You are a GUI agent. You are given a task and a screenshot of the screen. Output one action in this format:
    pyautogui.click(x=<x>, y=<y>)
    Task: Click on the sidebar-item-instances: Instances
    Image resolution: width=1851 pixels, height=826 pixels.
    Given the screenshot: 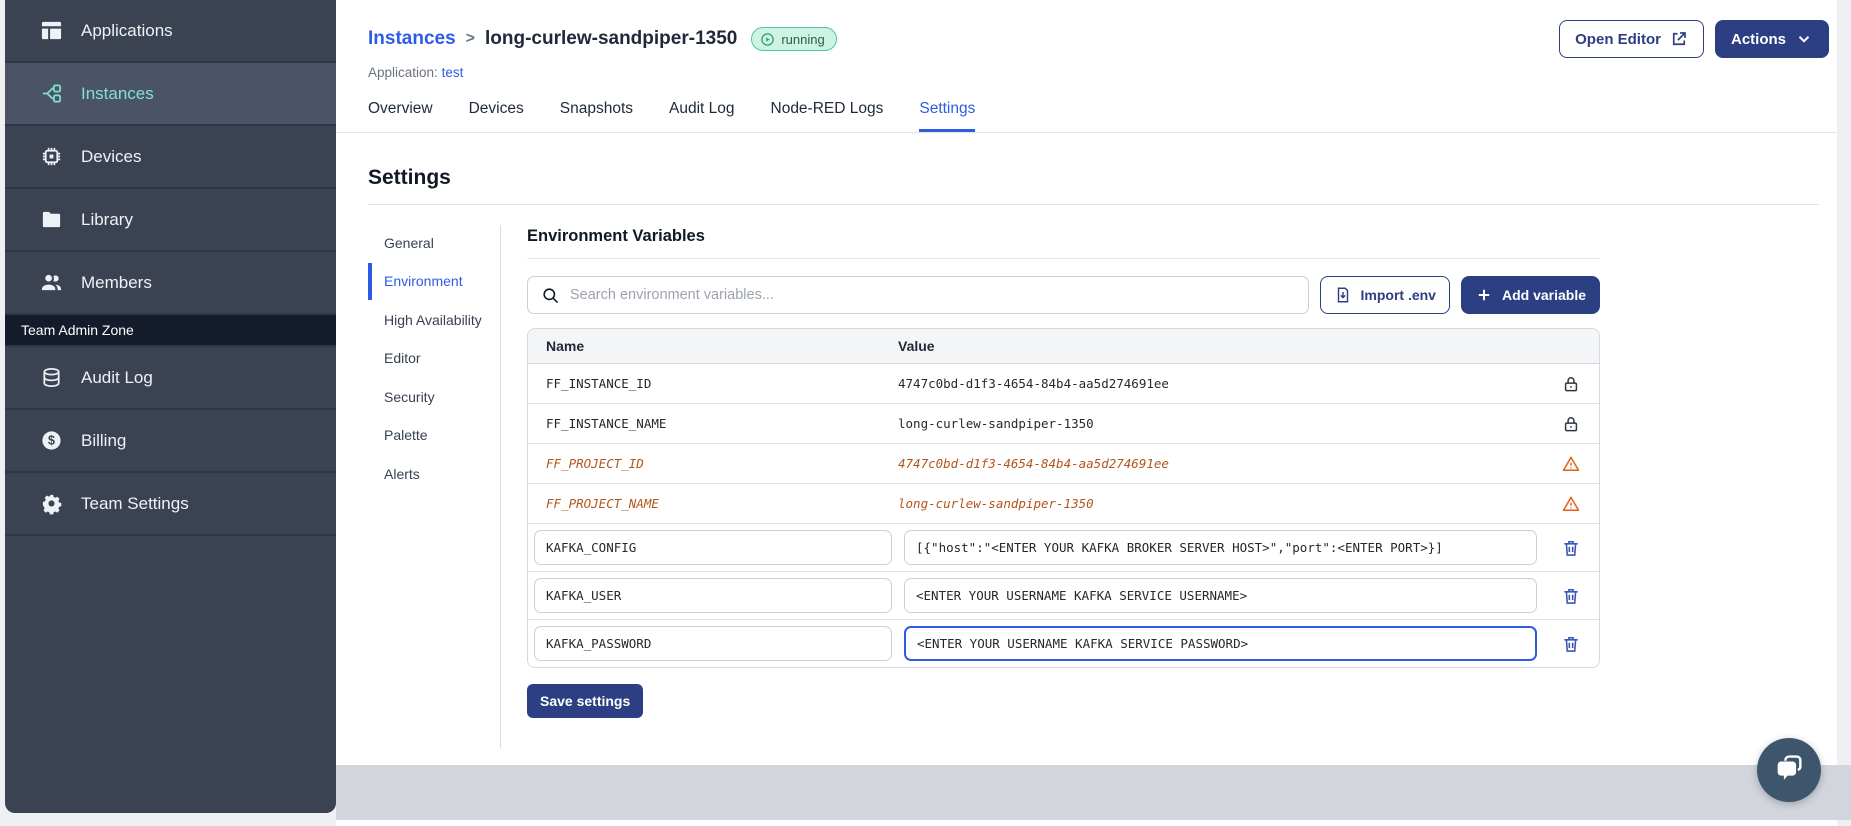 What is the action you would take?
    pyautogui.click(x=170, y=94)
    